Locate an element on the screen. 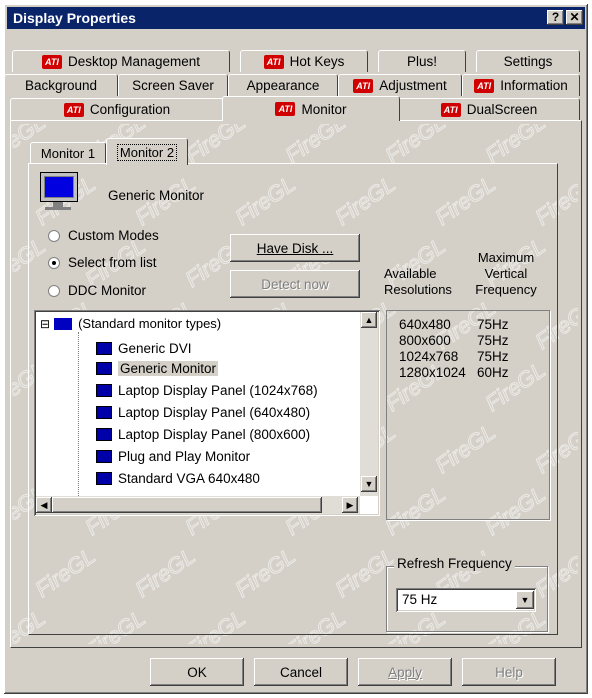  radio-ddc-monitor: DDC Monitor is located at coordinates (97, 290).